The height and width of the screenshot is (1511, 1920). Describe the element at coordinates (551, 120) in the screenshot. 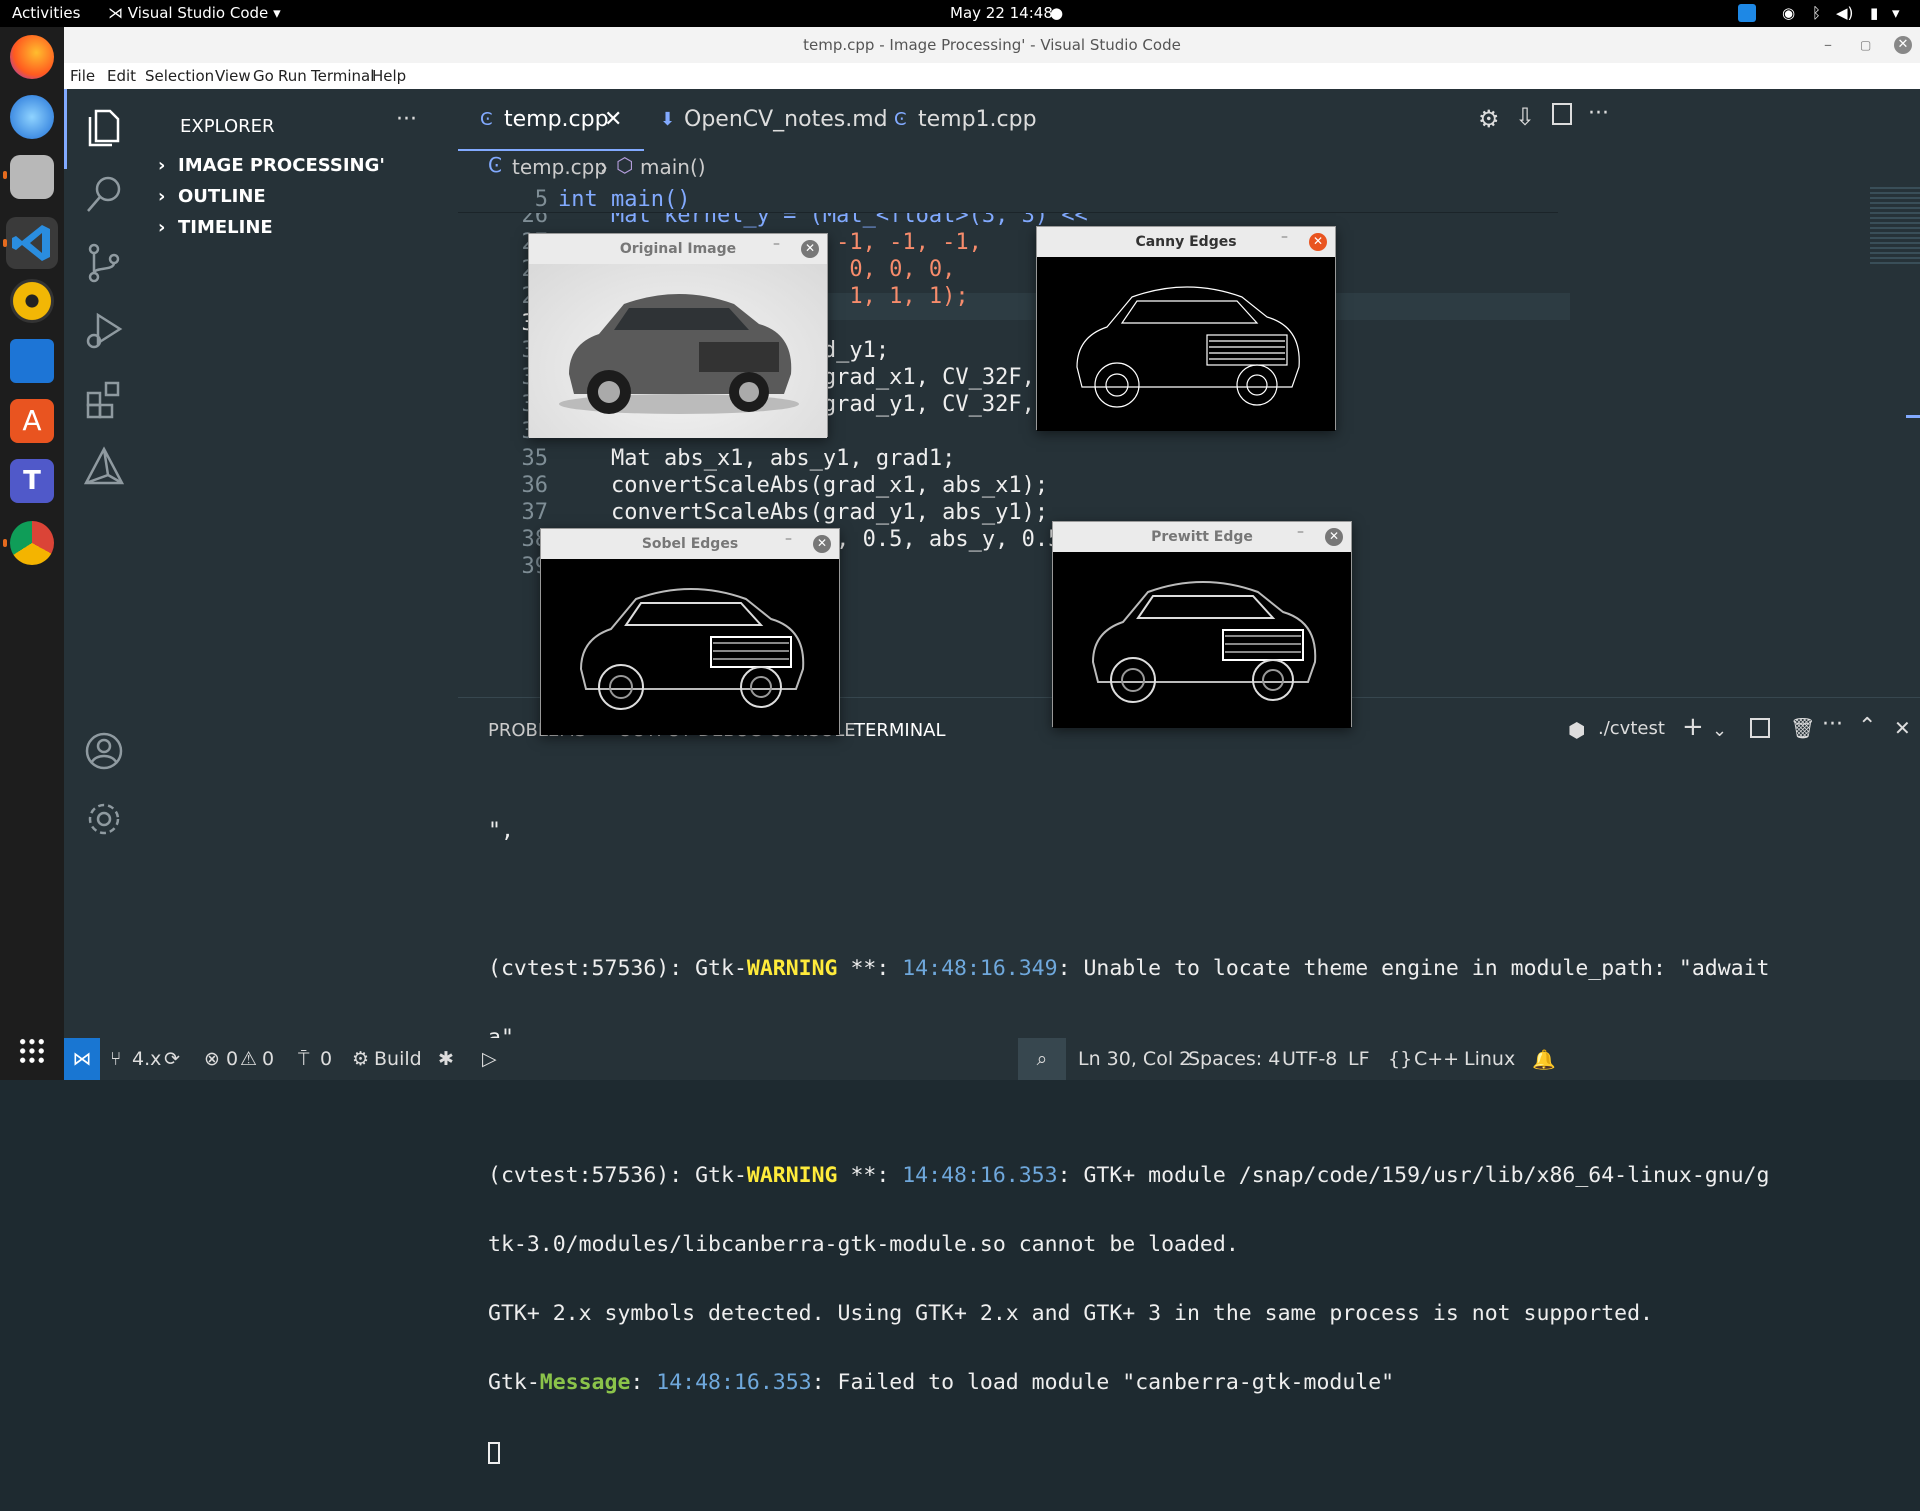

I see `tab-temp-cpp: Ͼ temp.cpp ✕` at that location.